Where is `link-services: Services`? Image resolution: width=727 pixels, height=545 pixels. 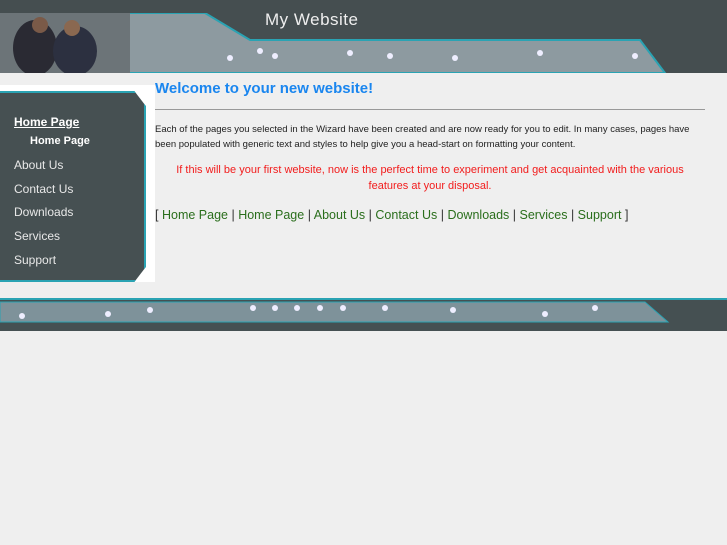 link-services: Services is located at coordinates (544, 215).